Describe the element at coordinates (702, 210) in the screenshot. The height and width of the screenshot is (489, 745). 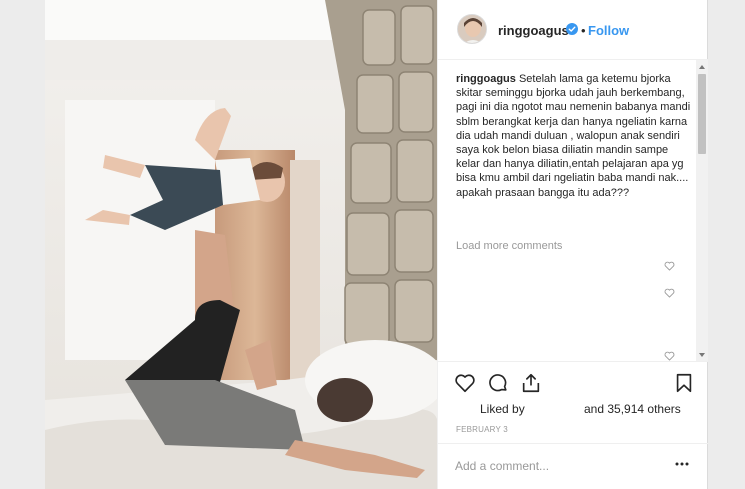
I see `comments-scrollbar` at that location.